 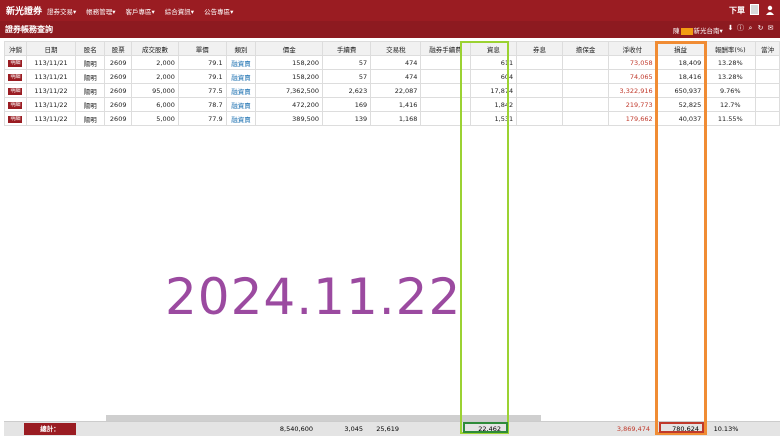 I want to click on search-icon: ⌕, so click(x=750, y=28).